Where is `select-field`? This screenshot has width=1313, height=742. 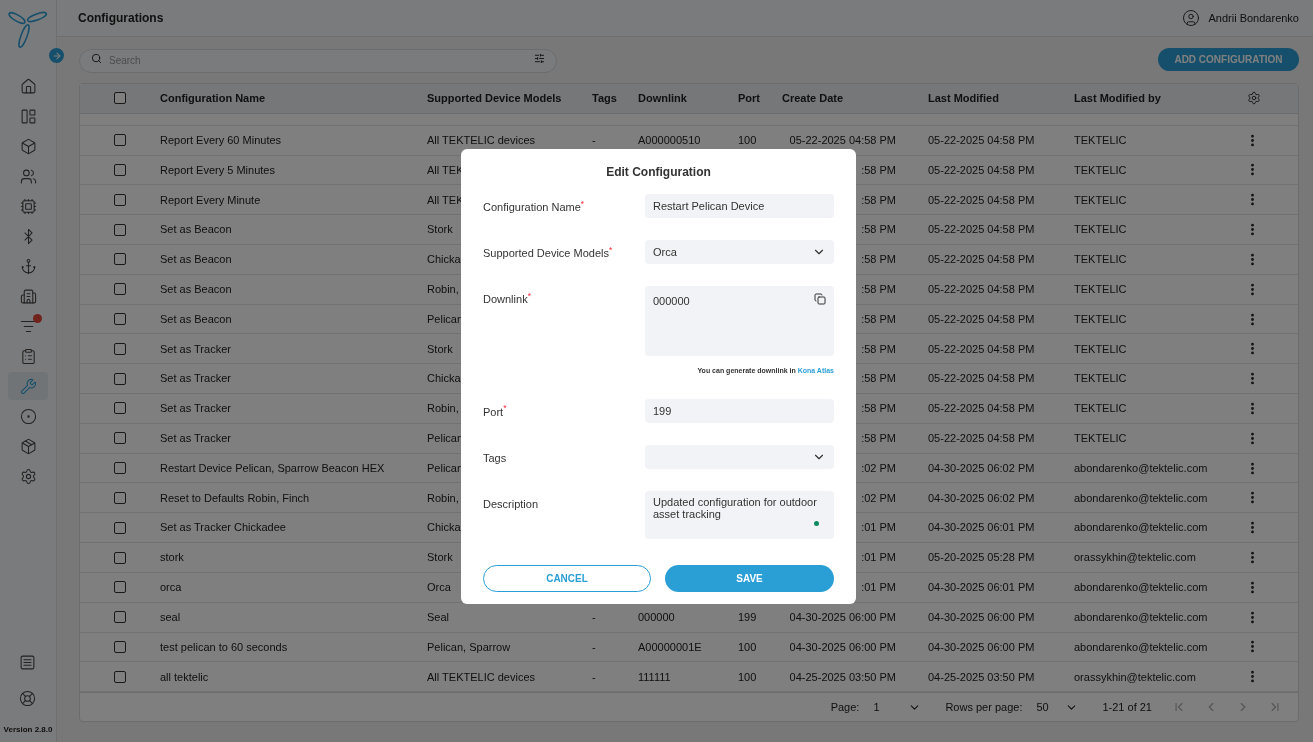 select-field is located at coordinates (739, 456).